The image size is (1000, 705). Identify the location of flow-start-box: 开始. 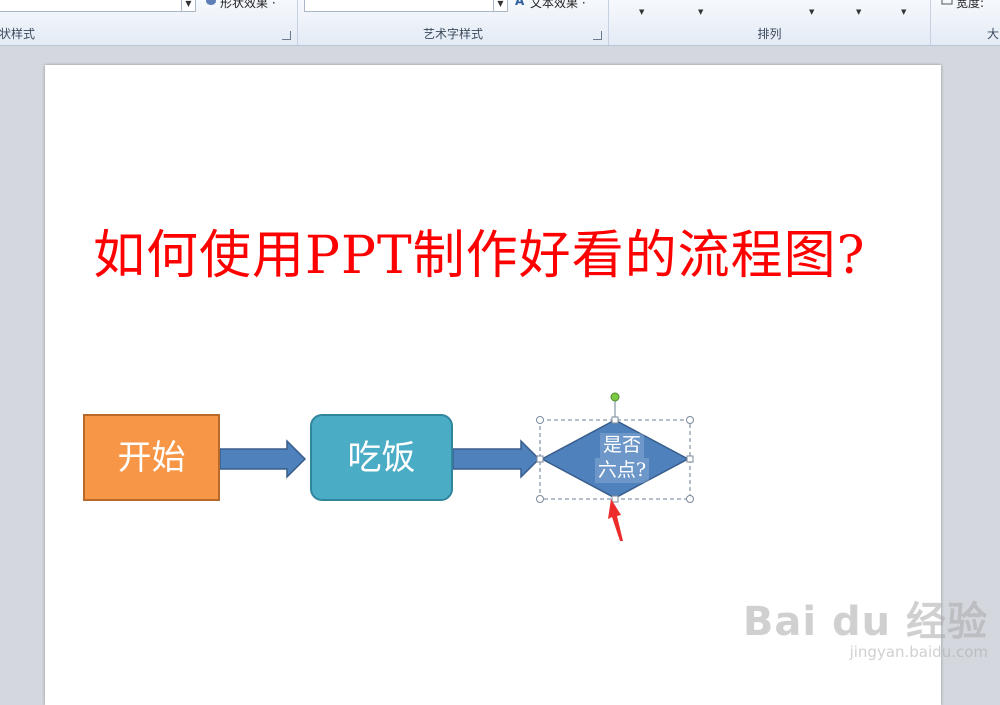
(151, 457).